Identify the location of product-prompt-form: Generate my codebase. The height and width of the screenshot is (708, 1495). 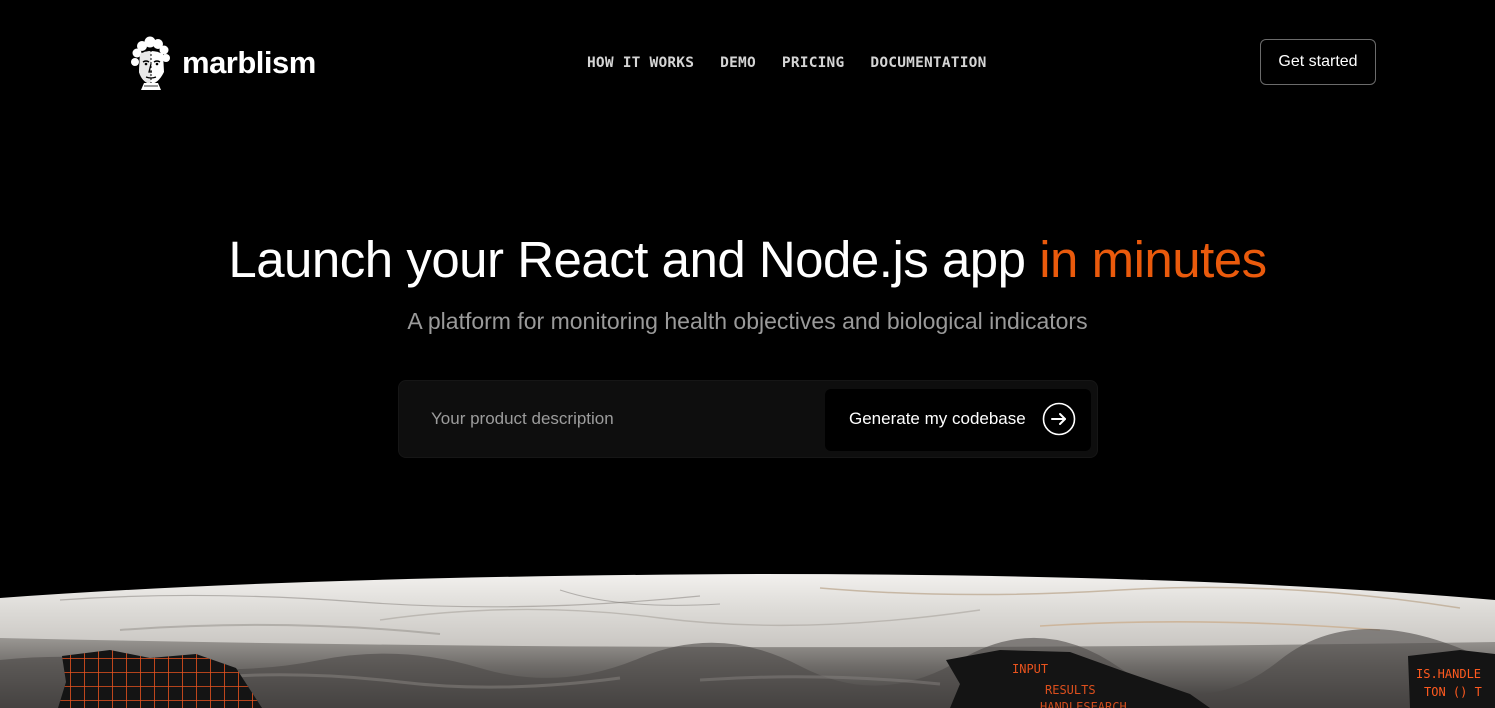
(748, 419).